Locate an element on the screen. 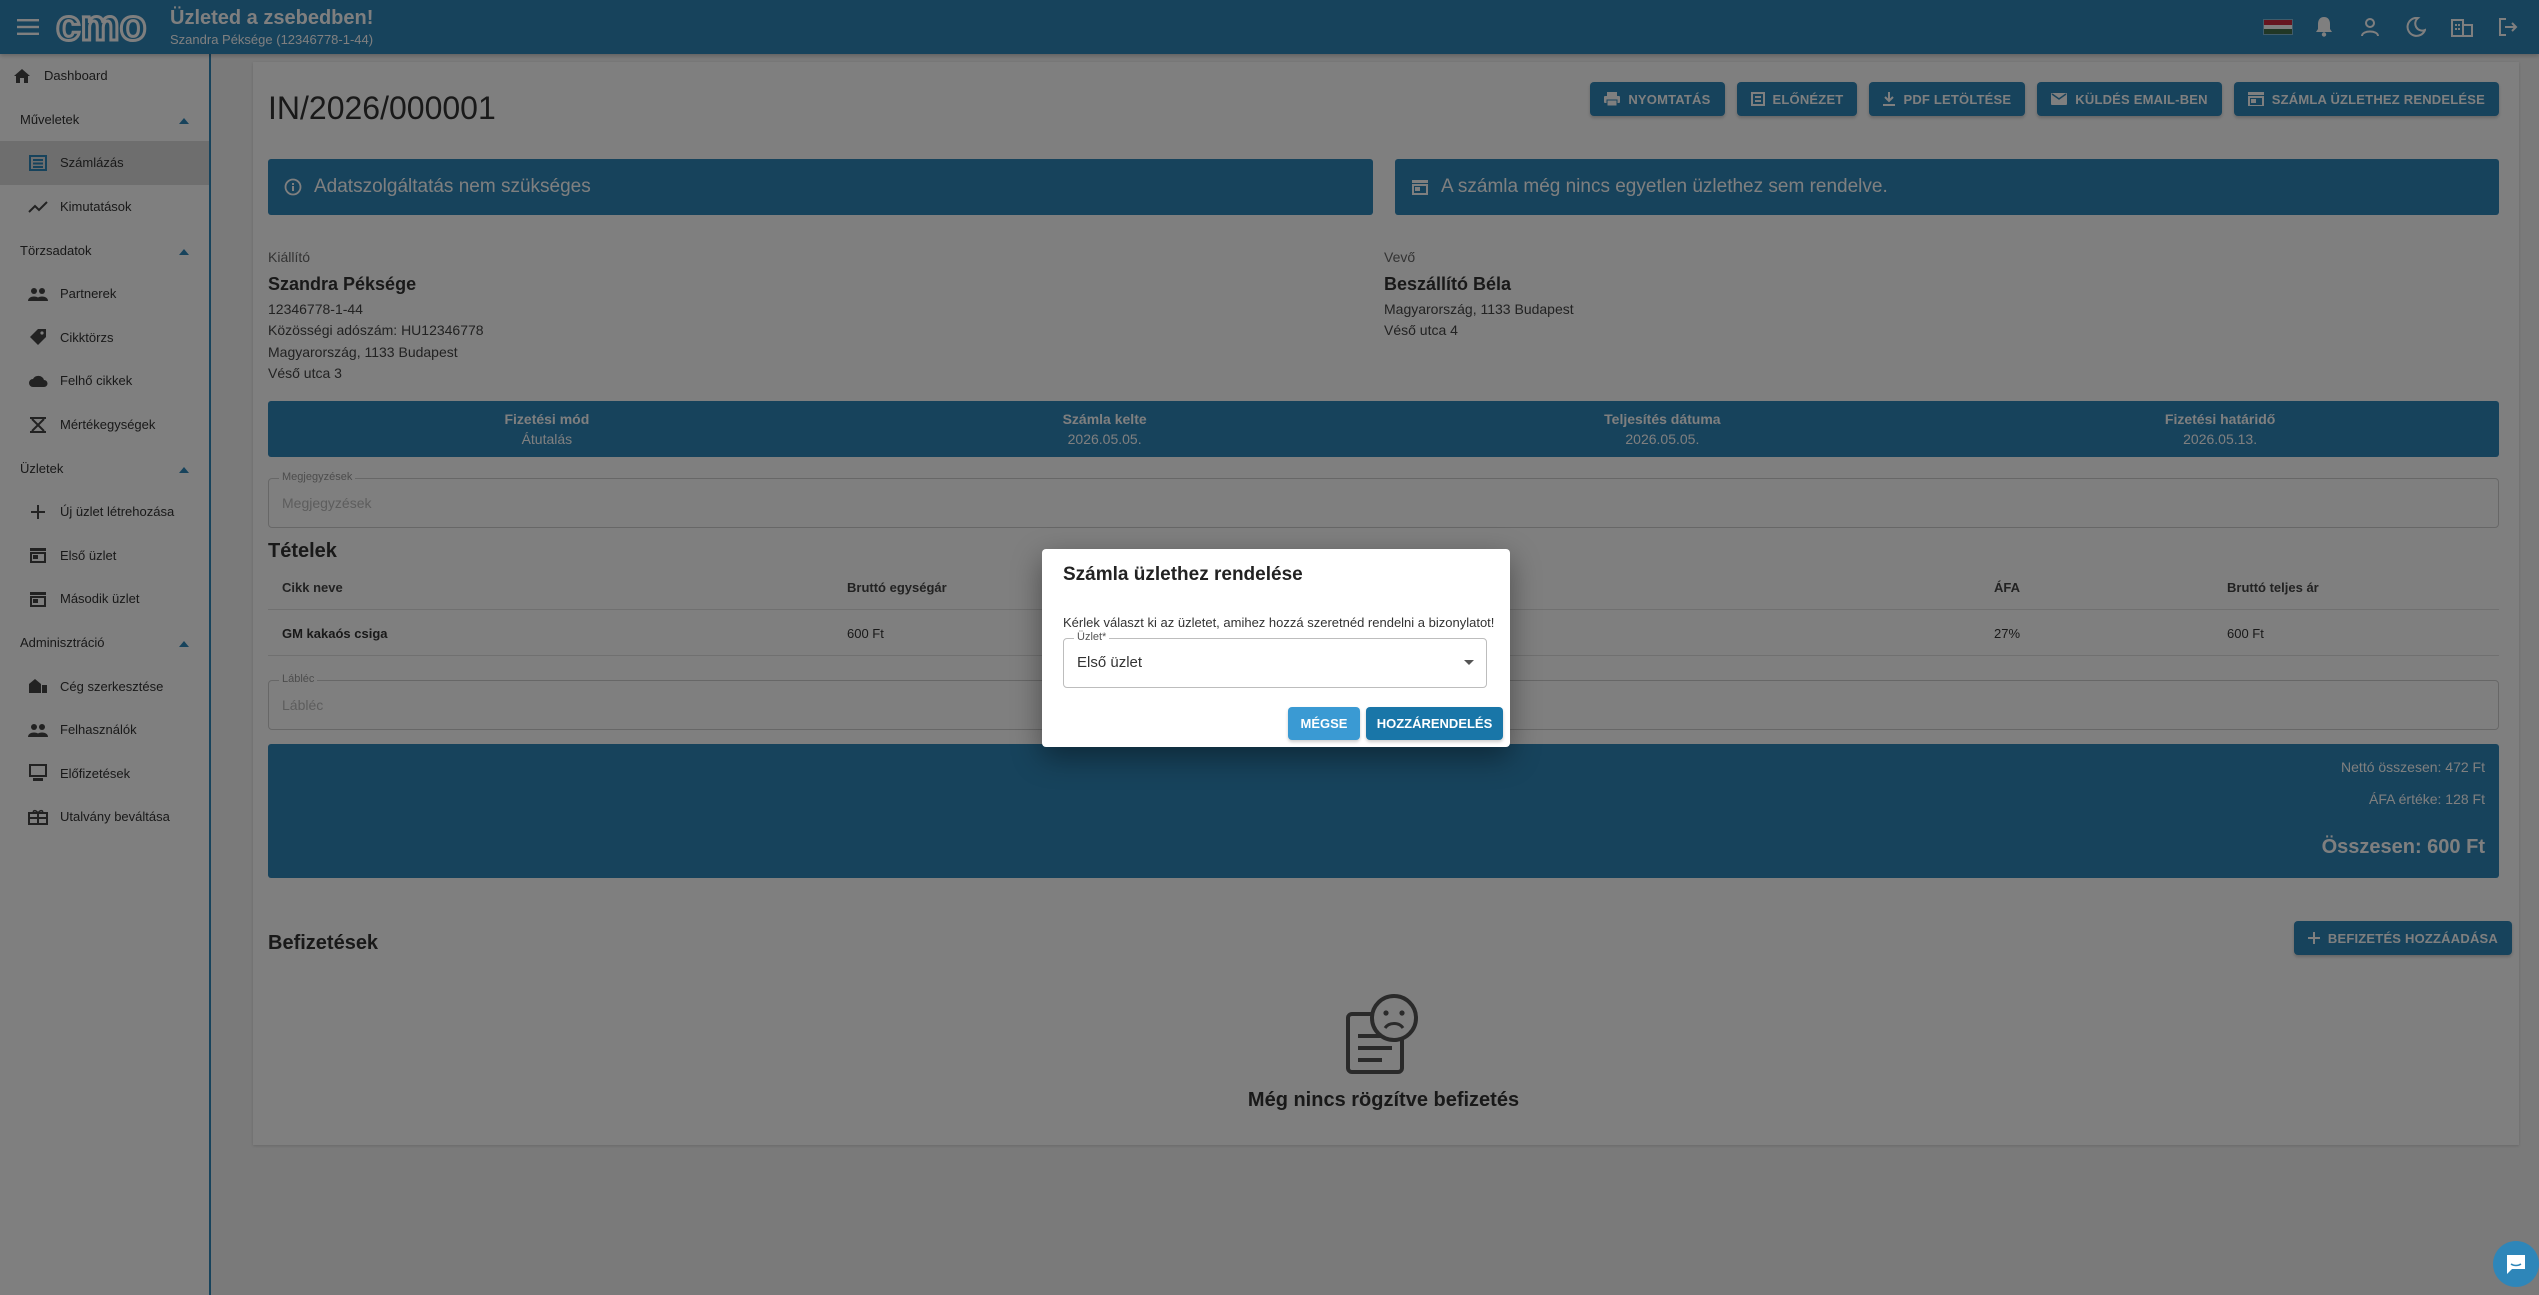  chat-icon is located at coordinates (2516, 1264).